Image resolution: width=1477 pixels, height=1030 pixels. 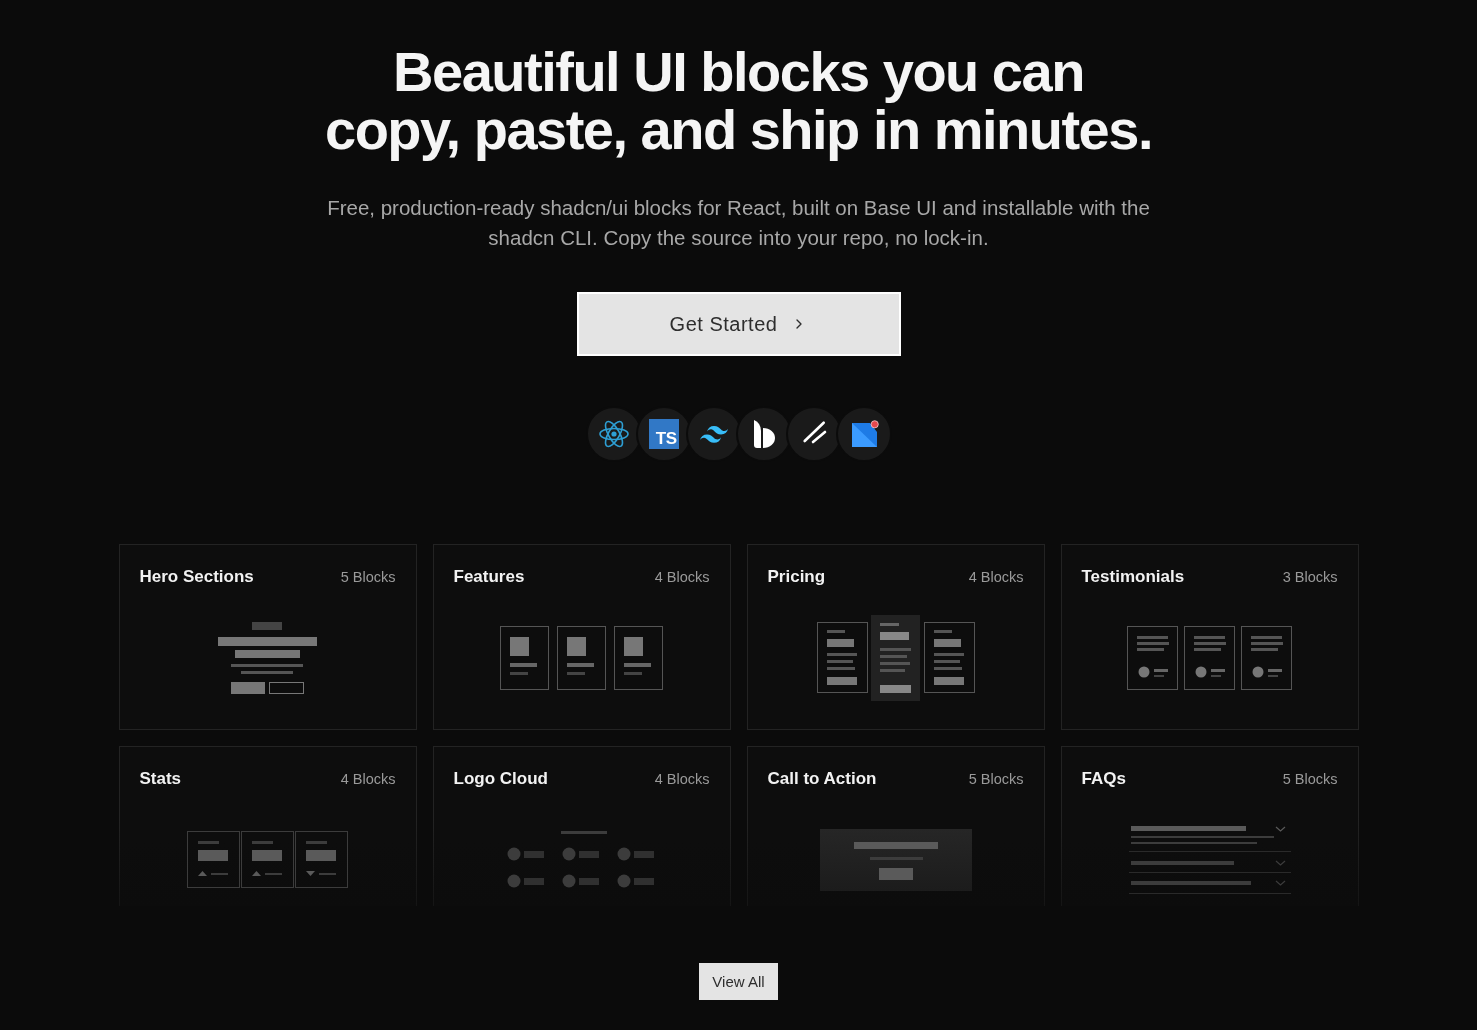 I want to click on card-title: Stats, so click(x=160, y=779).